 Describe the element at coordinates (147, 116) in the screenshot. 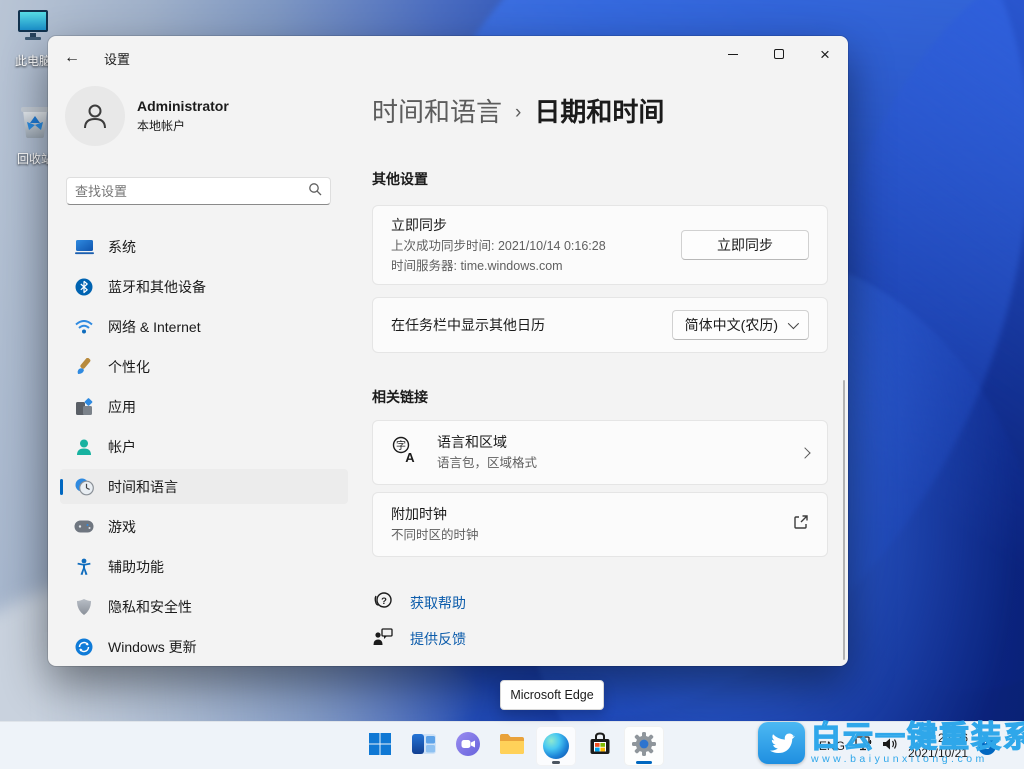

I see `user-profile: Administrator 本地帐户` at that location.